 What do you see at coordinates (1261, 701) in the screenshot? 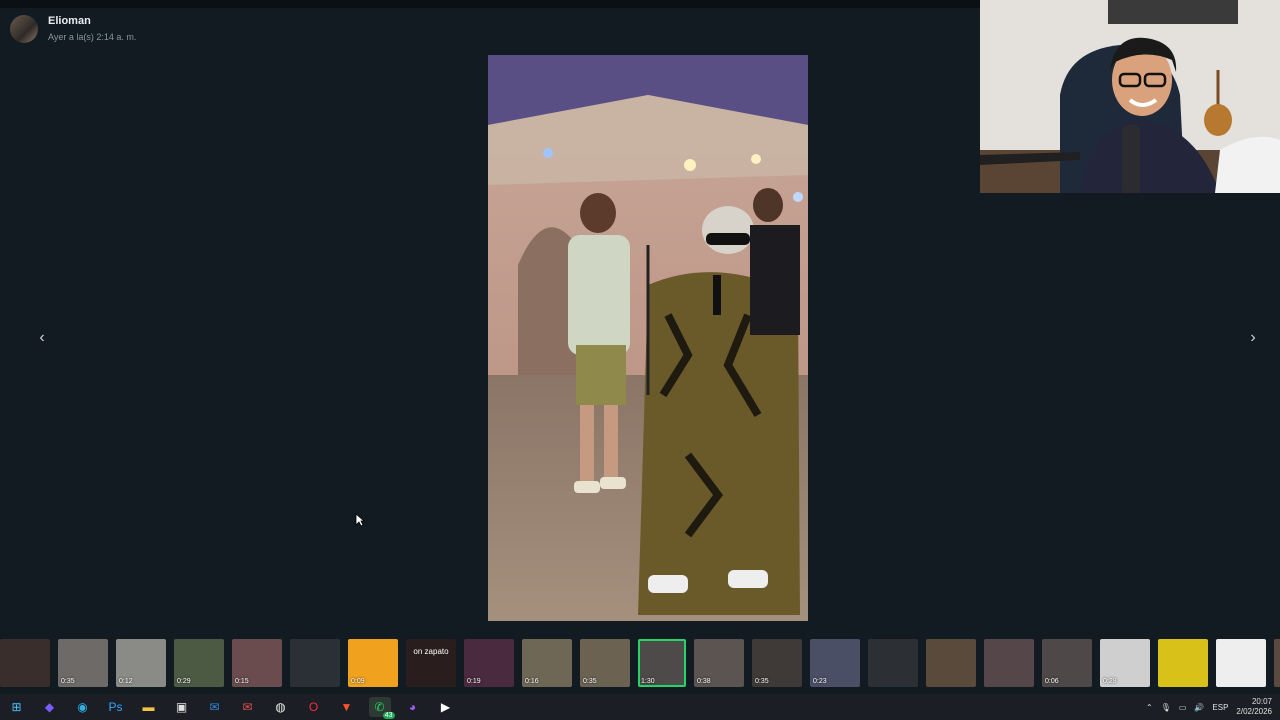
I see `clock-time: 20:07` at bounding box center [1261, 701].